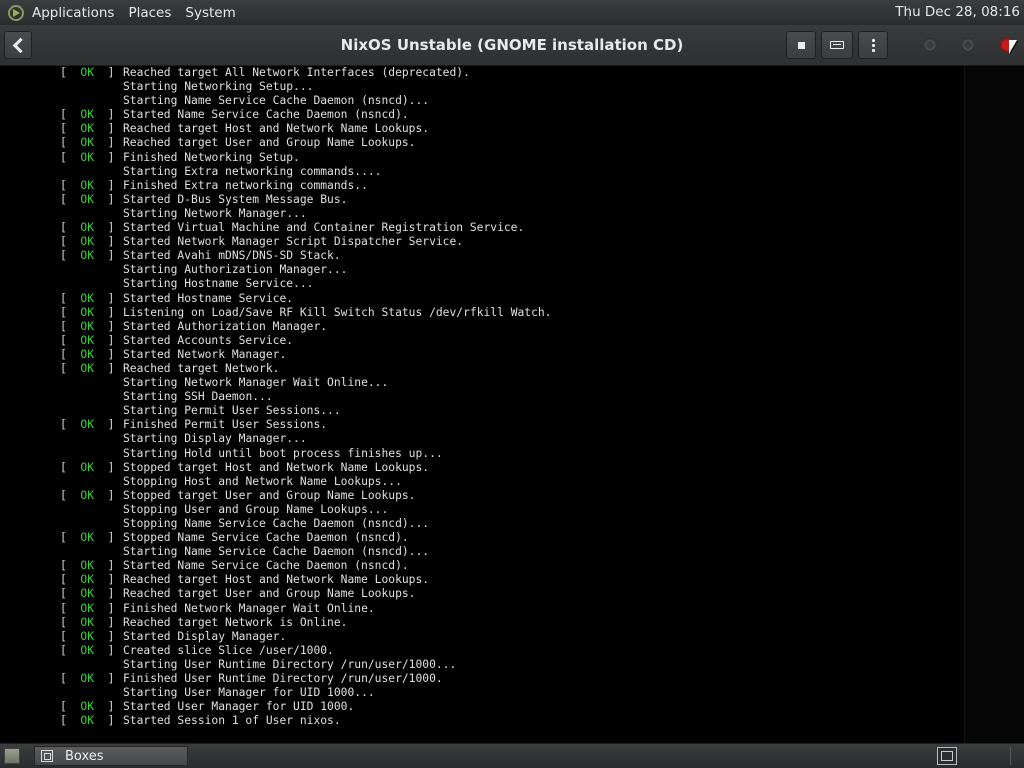 This screenshot has height=768, width=1024. Describe the element at coordinates (242, 157) in the screenshot. I see `log-text: Networking Setup.` at that location.